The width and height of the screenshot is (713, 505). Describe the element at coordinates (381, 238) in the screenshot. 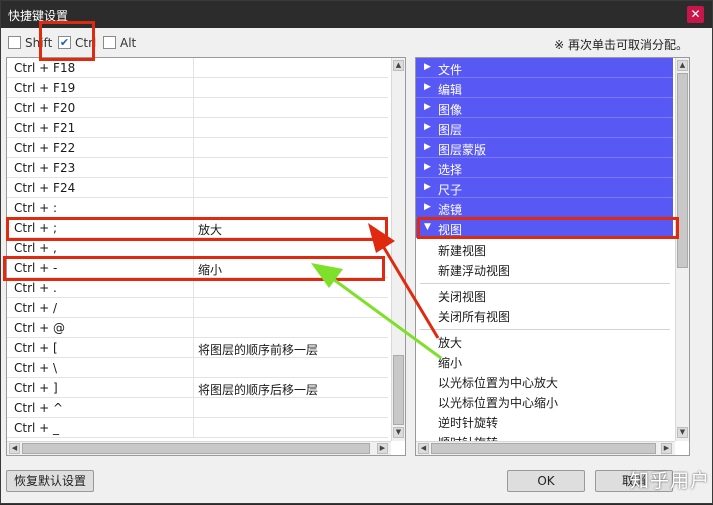

I see `red-arrow-head` at that location.